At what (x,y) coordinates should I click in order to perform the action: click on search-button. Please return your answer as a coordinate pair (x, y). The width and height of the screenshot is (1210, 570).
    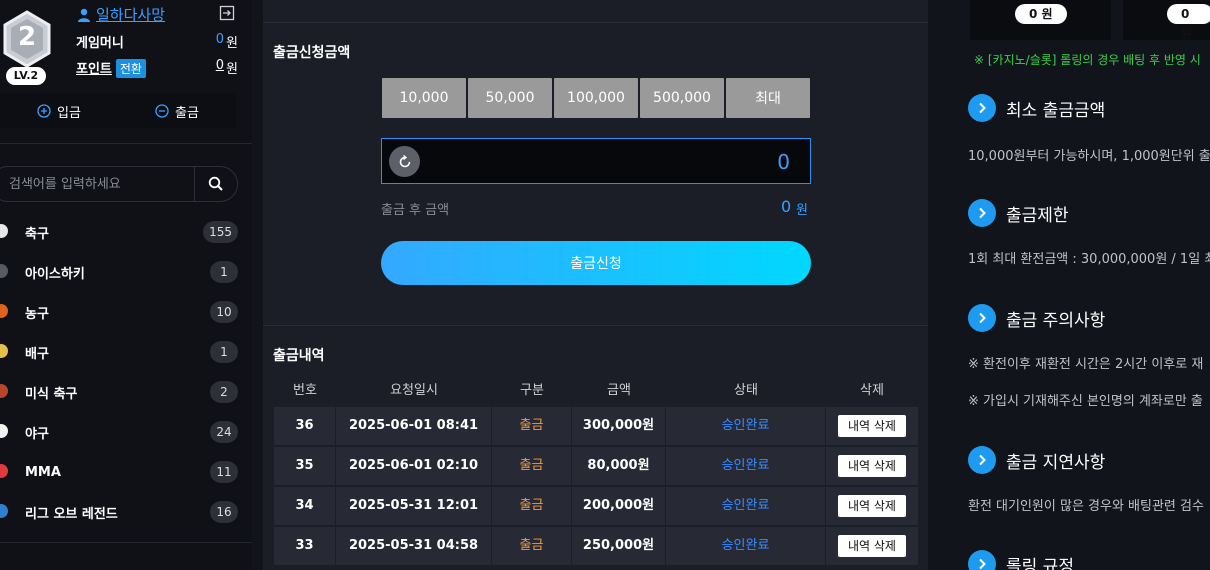
    Looking at the image, I should click on (216, 184).